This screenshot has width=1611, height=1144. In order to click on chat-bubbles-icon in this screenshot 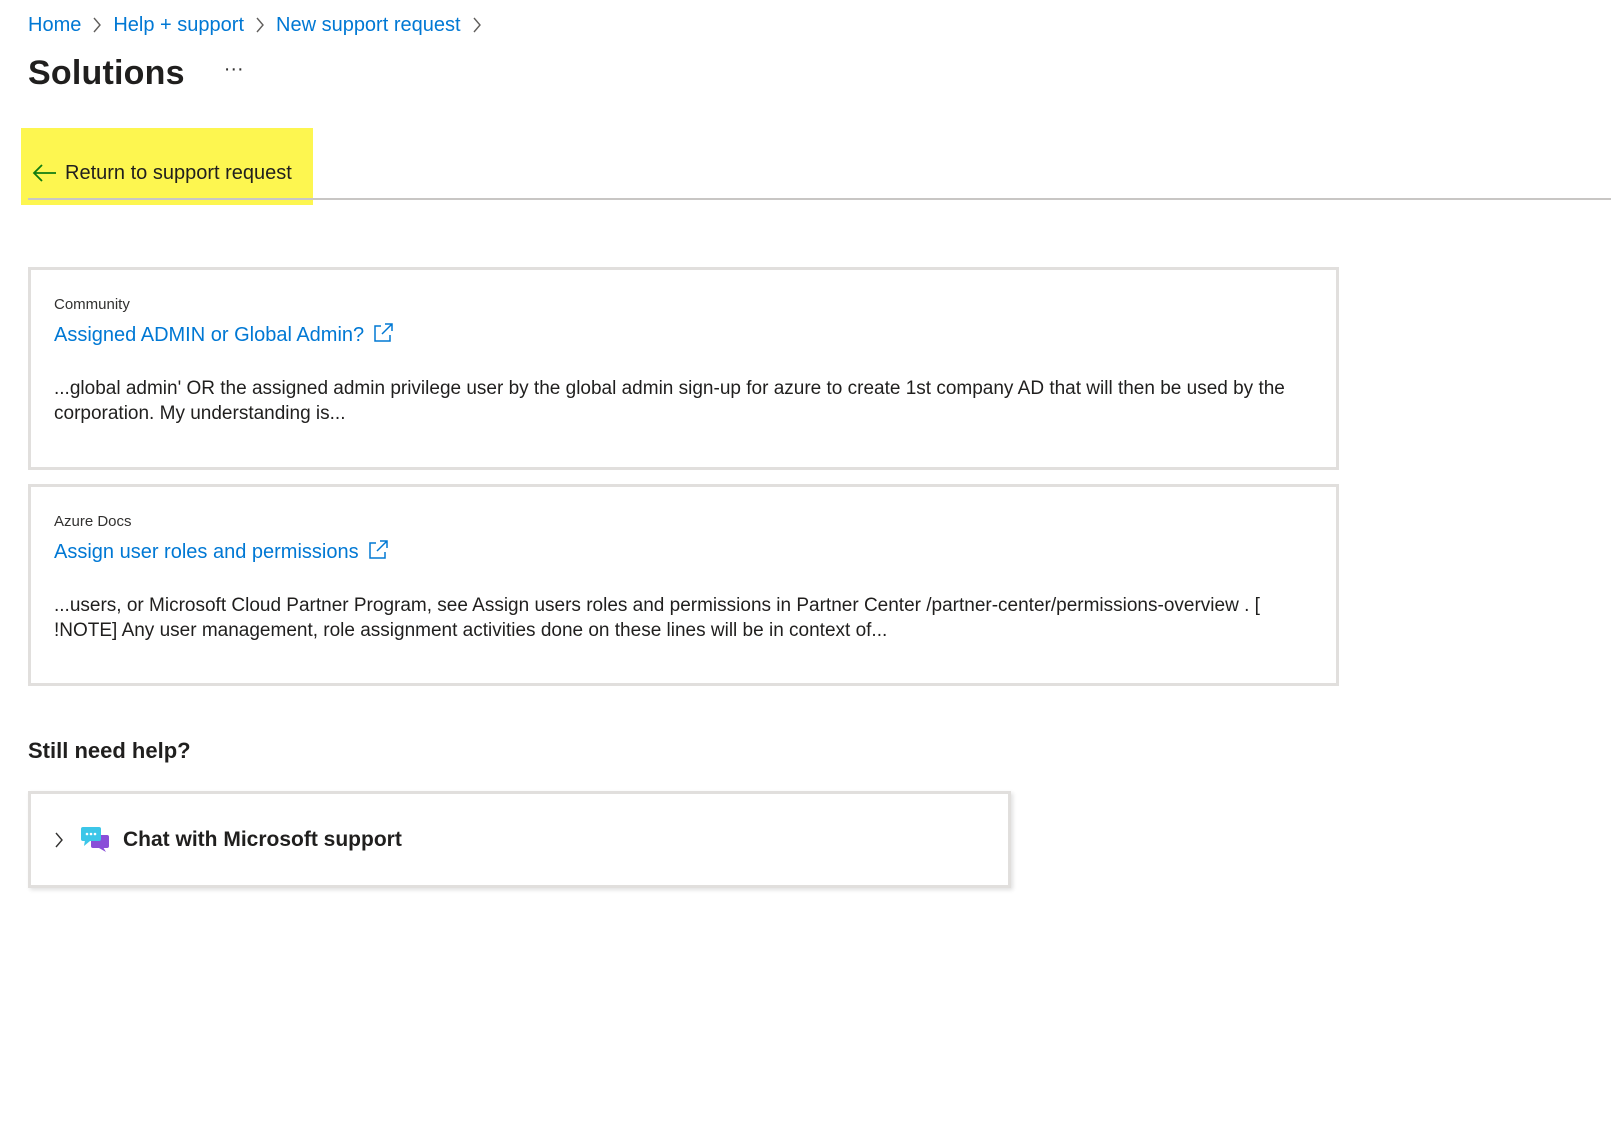, I will do `click(95, 840)`.